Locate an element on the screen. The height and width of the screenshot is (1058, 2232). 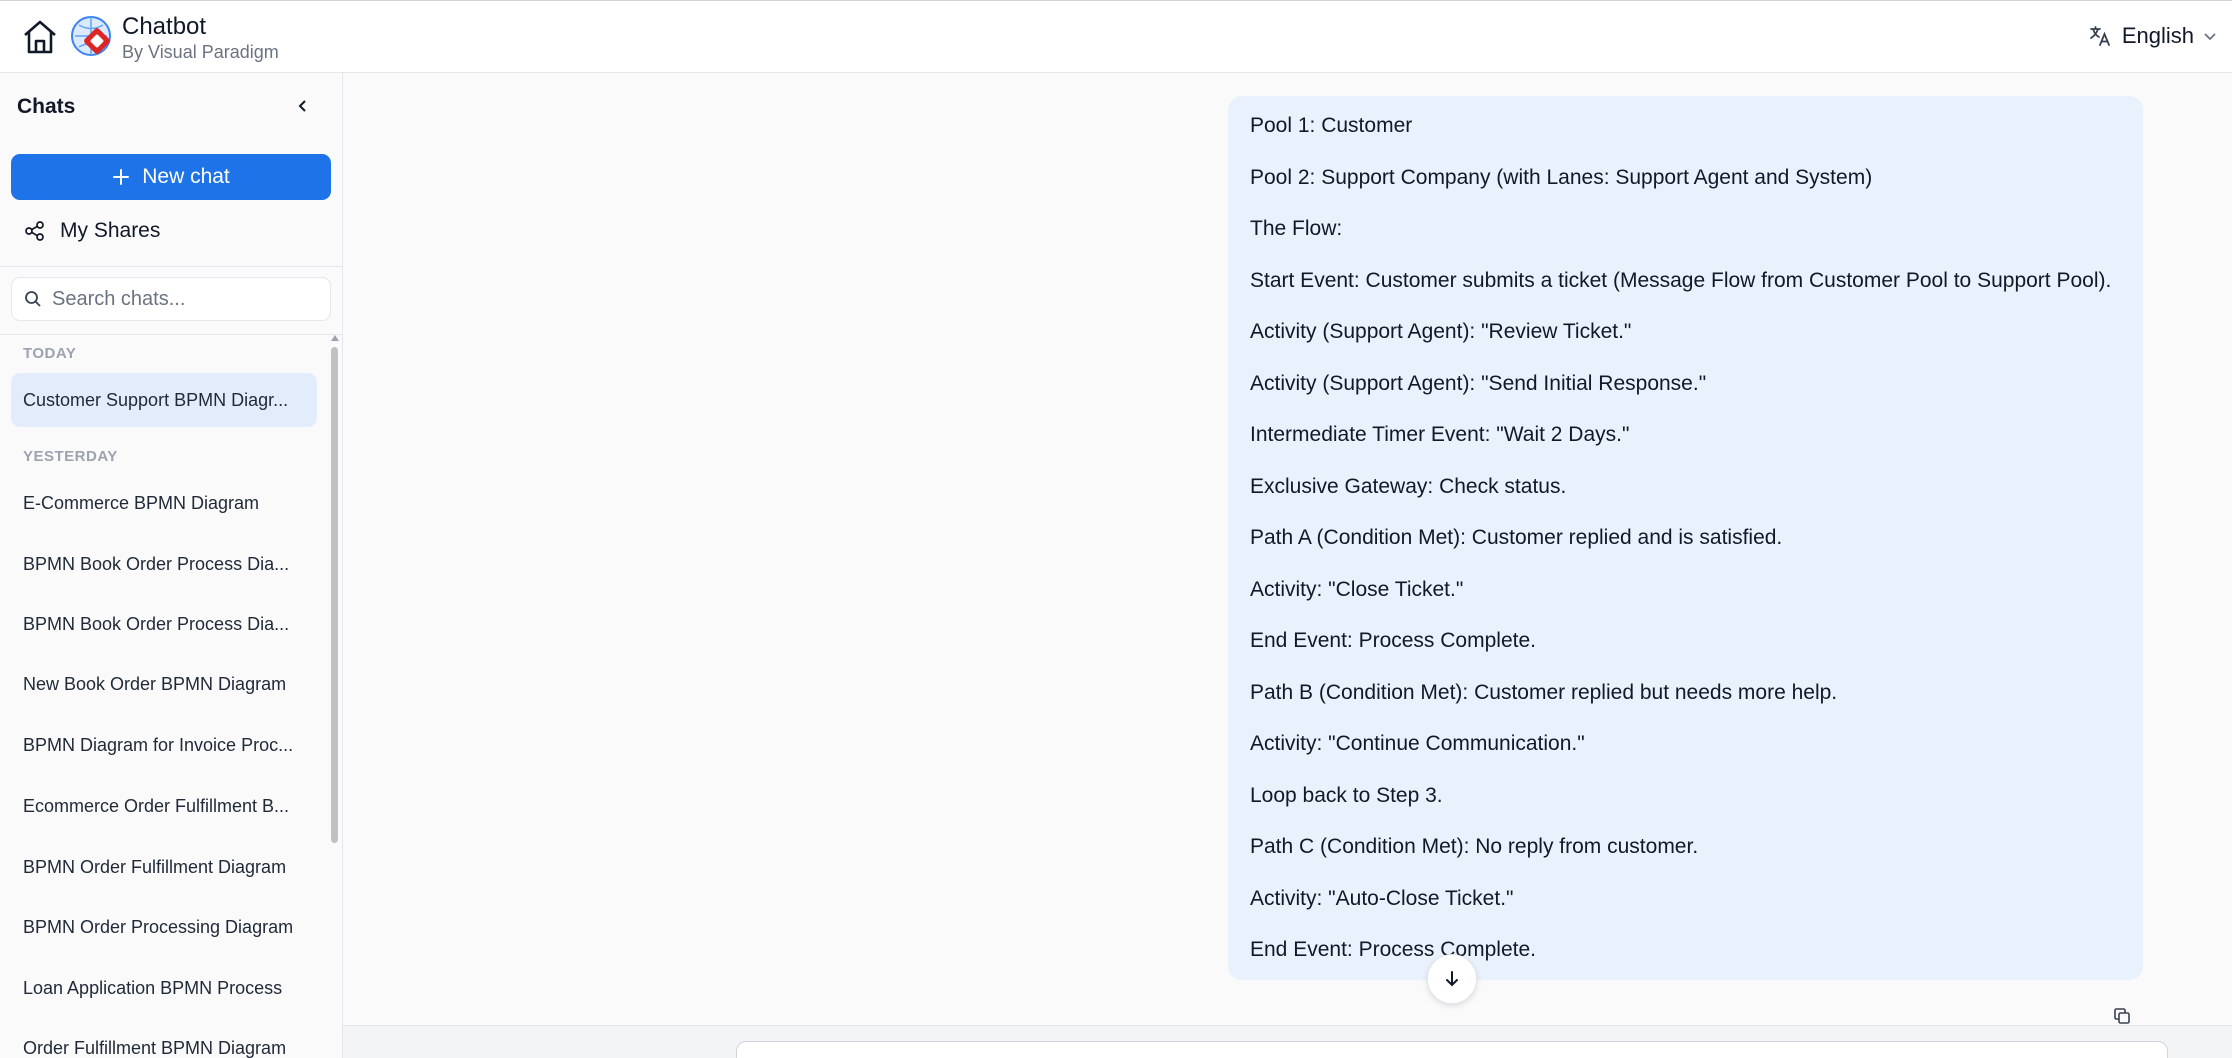
message-line: Exclusive Gateway: Check status. is located at coordinates (1408, 486).